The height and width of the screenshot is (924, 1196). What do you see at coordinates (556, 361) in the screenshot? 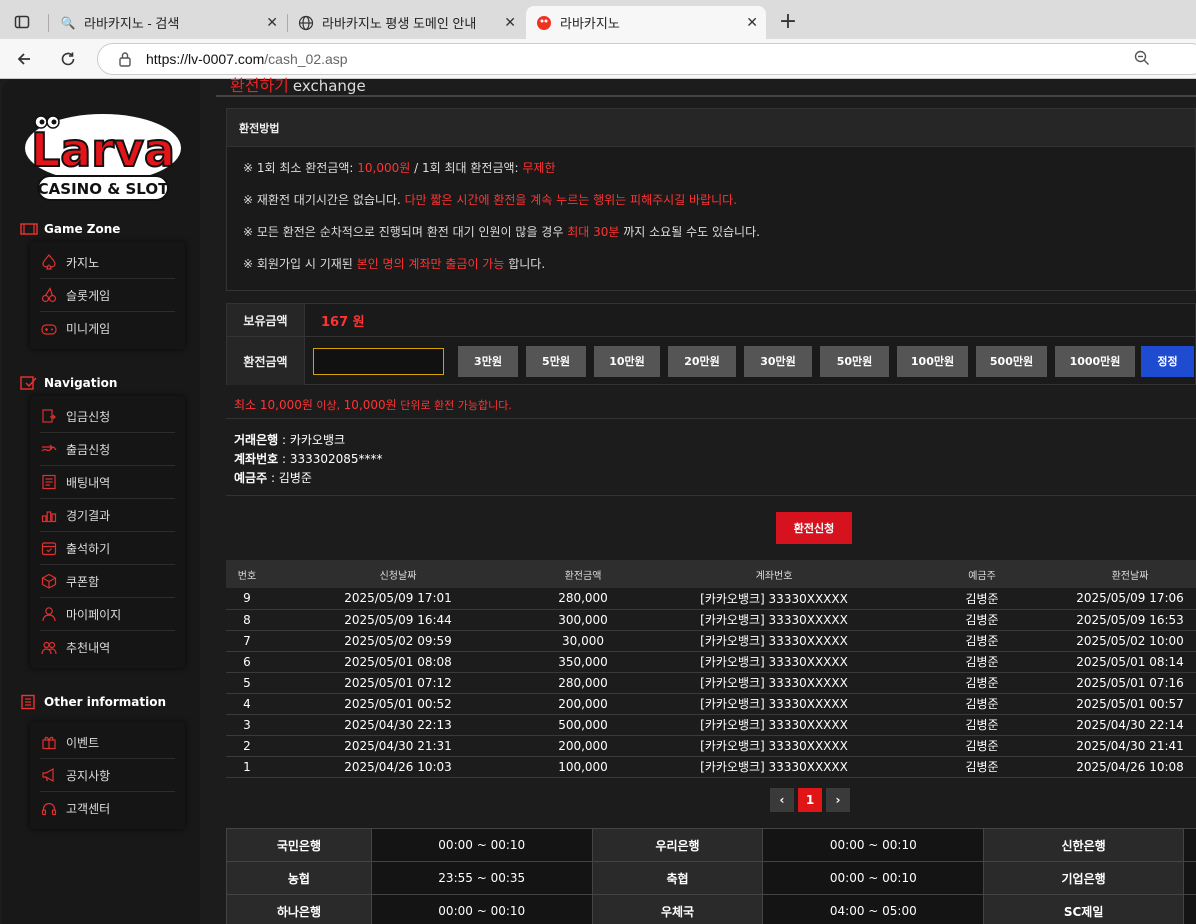
I see `quick-50k-button: 5만원` at bounding box center [556, 361].